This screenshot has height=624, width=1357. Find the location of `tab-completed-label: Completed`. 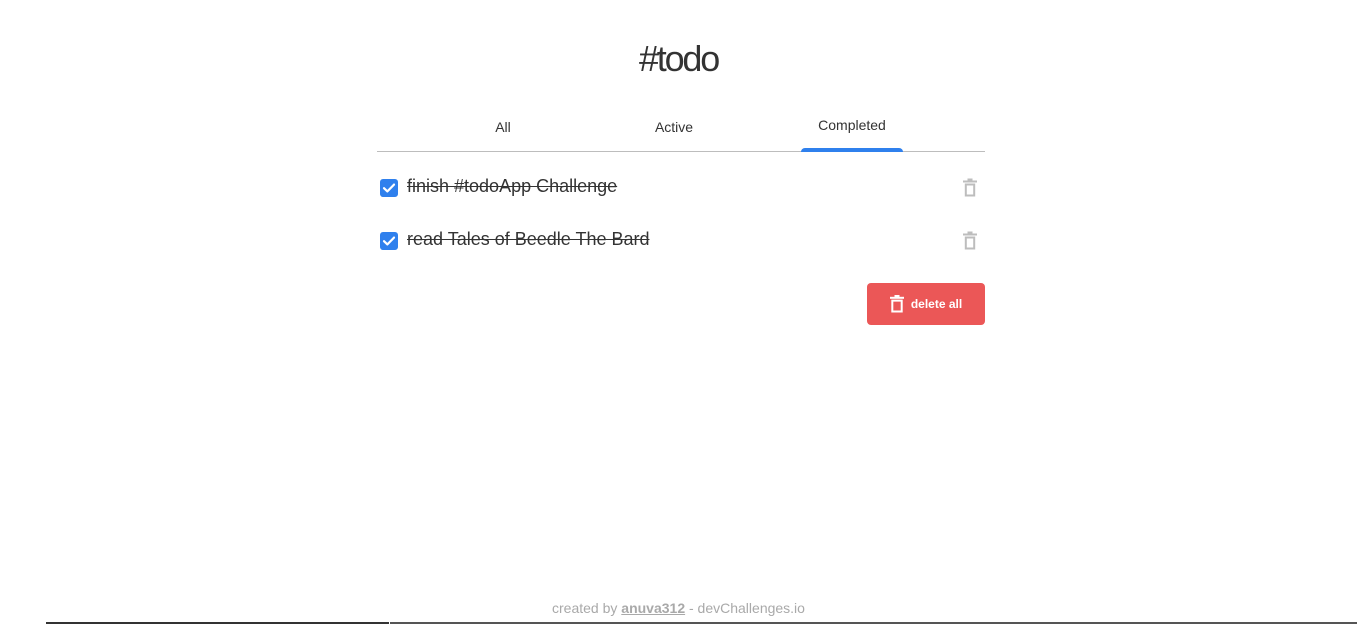

tab-completed-label: Completed is located at coordinates (852, 125).